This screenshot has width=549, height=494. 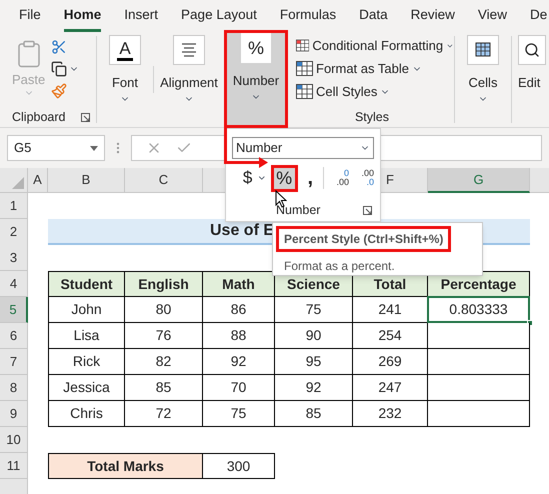 What do you see at coordinates (298, 210) in the screenshot?
I see `group-label: Number` at bounding box center [298, 210].